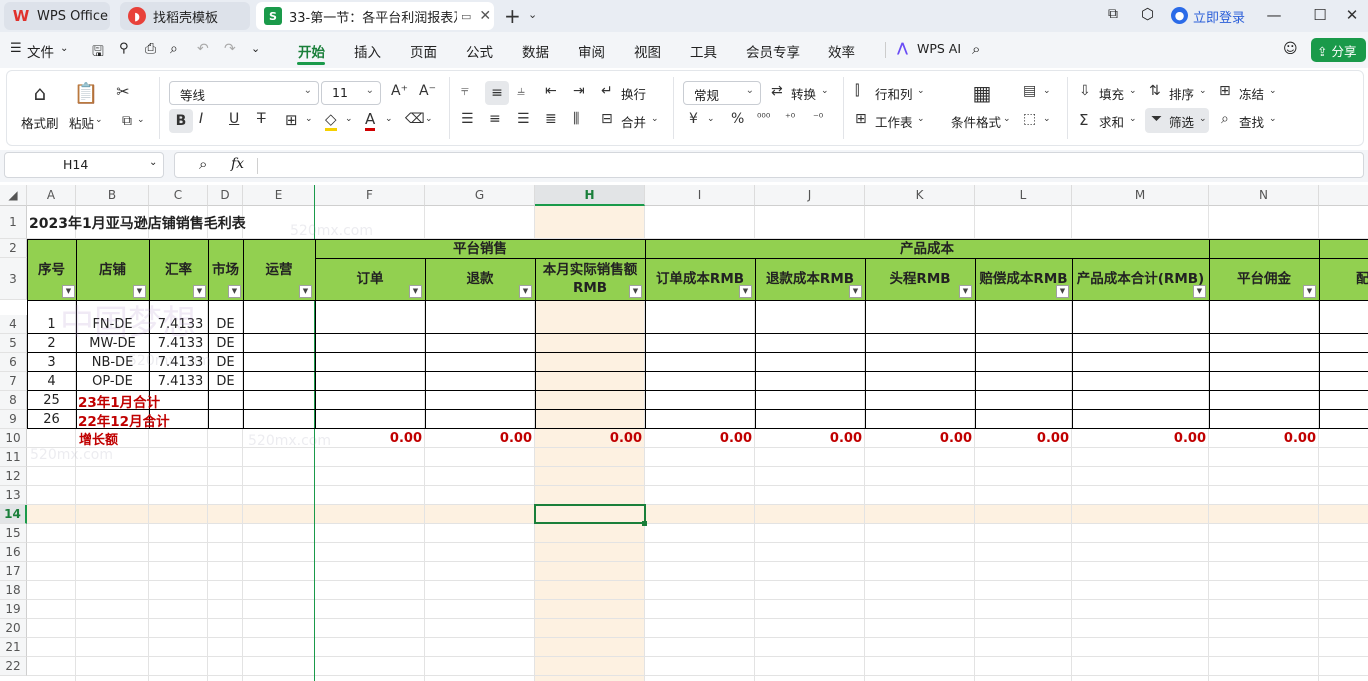  What do you see at coordinates (51, 324) in the screenshot?
I see `cell-seq: 1` at bounding box center [51, 324].